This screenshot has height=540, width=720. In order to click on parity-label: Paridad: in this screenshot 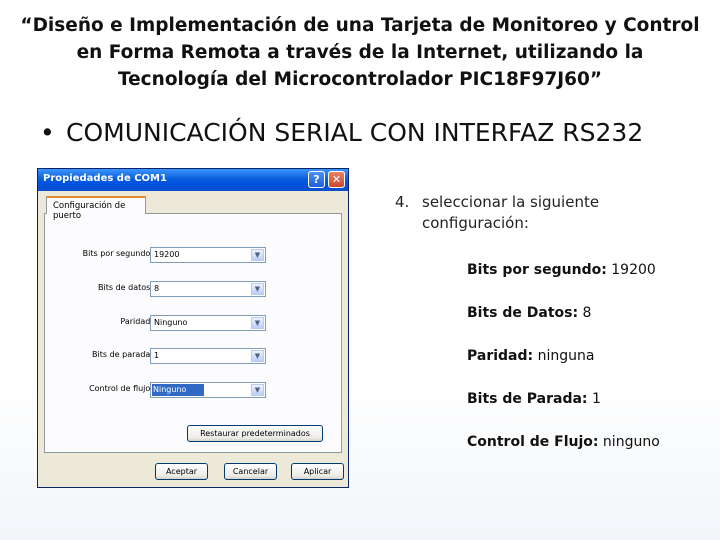, I will do `click(136, 321)`.